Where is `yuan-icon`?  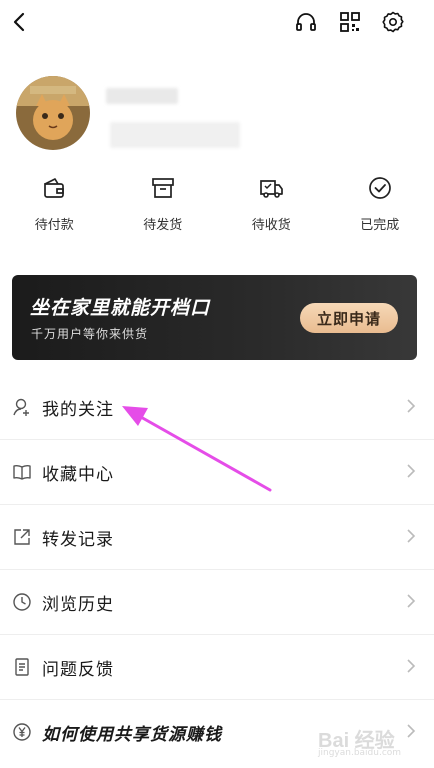
yuan-icon is located at coordinates (22, 732).